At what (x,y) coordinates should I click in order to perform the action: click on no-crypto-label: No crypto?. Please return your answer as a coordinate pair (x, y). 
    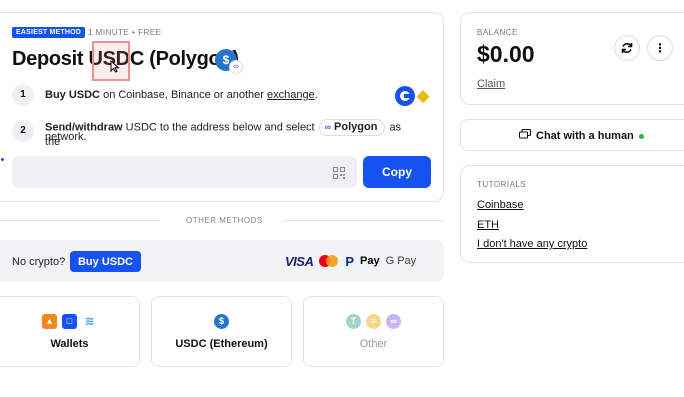
    Looking at the image, I should click on (39, 262).